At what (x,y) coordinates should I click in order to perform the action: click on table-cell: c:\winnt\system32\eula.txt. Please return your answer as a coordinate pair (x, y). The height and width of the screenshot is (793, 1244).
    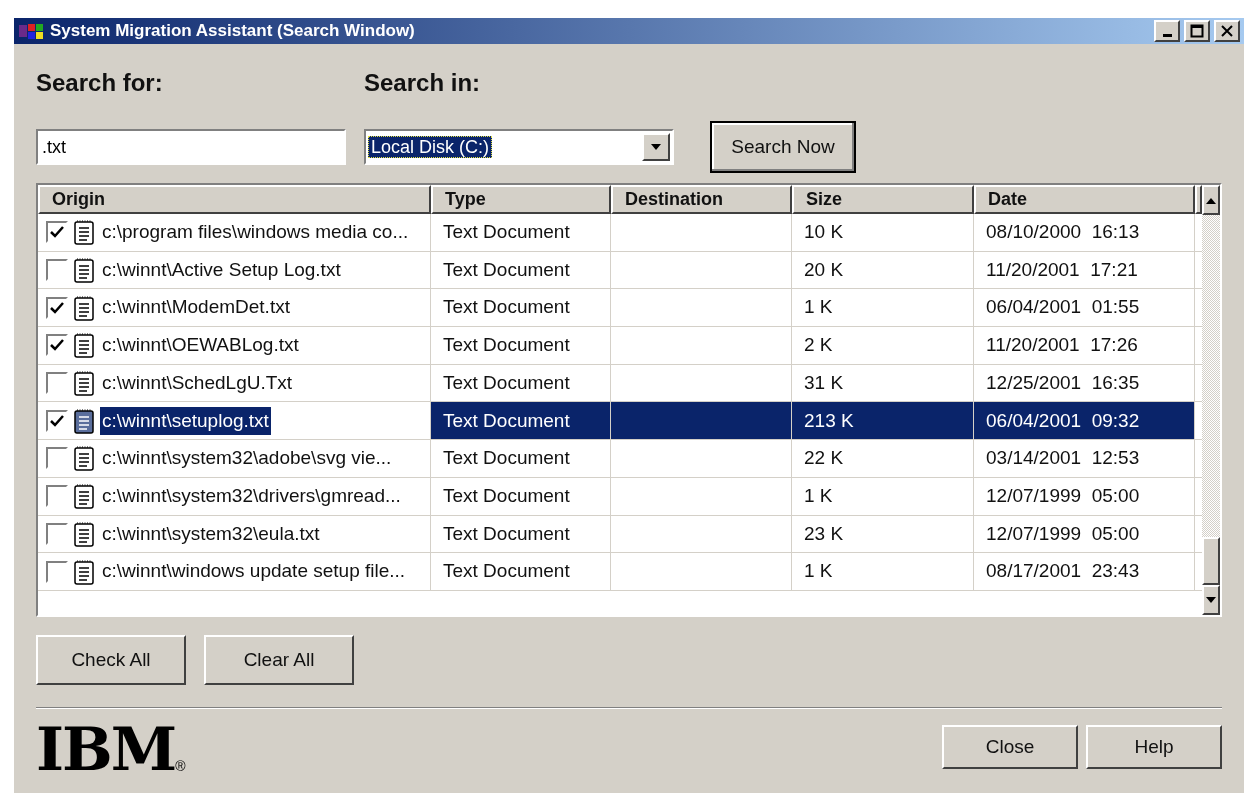
    Looking at the image, I should click on (211, 534).